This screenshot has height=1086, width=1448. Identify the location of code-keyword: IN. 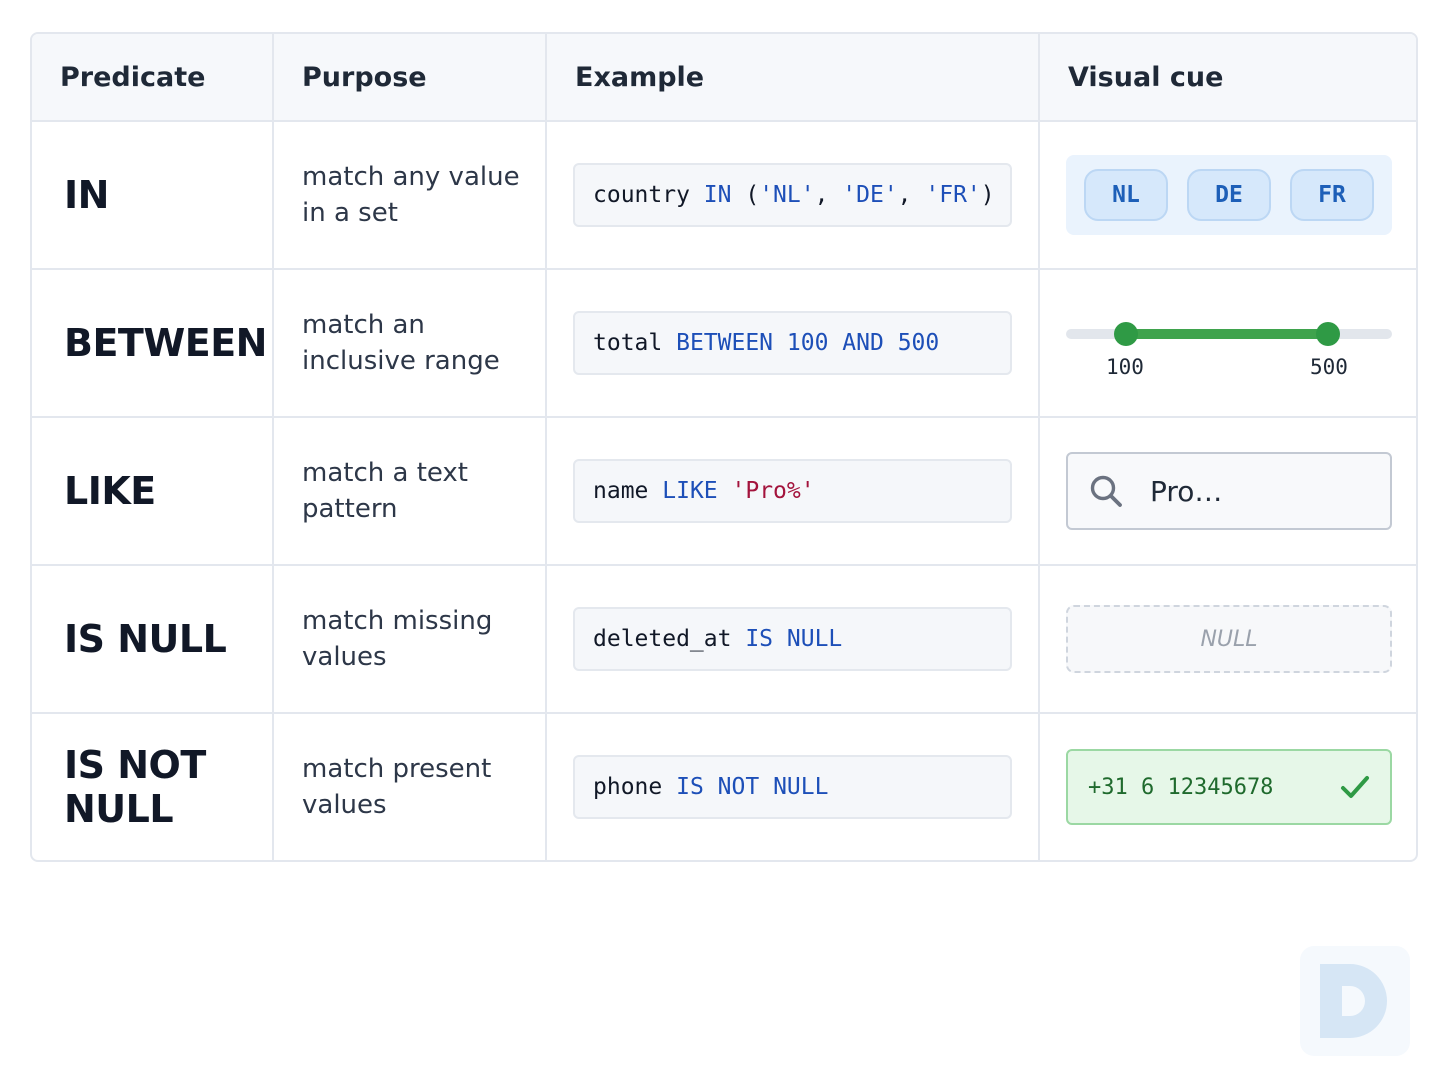
(717, 195).